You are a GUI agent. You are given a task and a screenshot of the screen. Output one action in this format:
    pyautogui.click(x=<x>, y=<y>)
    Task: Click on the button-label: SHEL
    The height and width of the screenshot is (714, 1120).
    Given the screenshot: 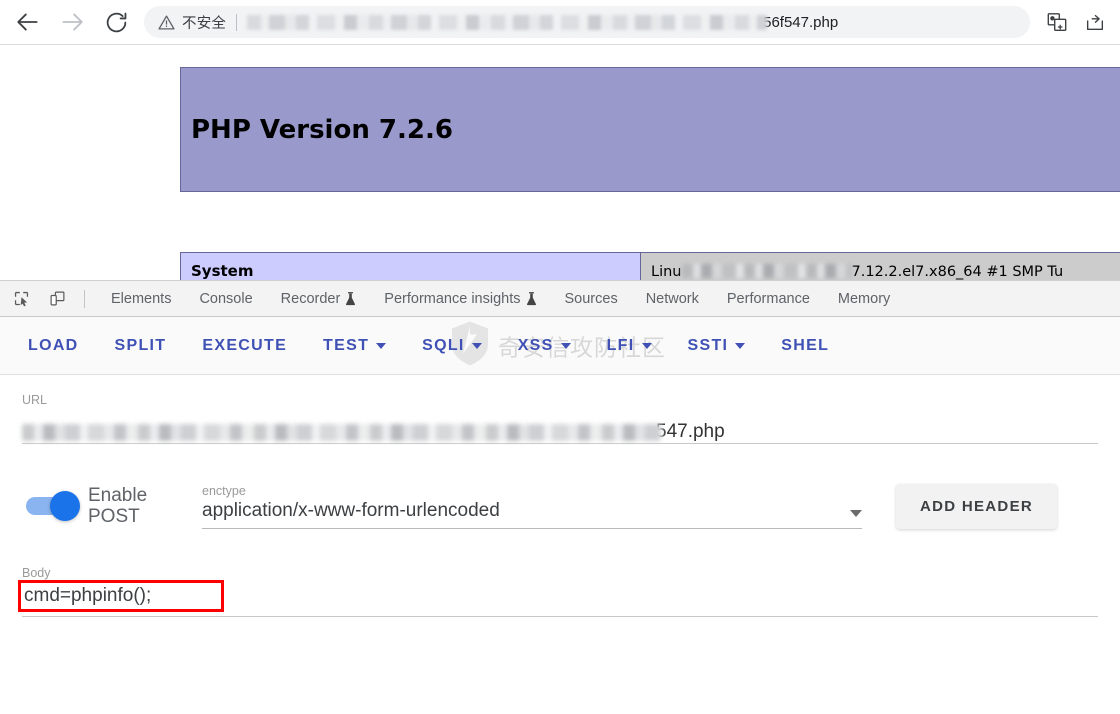 What is the action you would take?
    pyautogui.click(x=805, y=345)
    